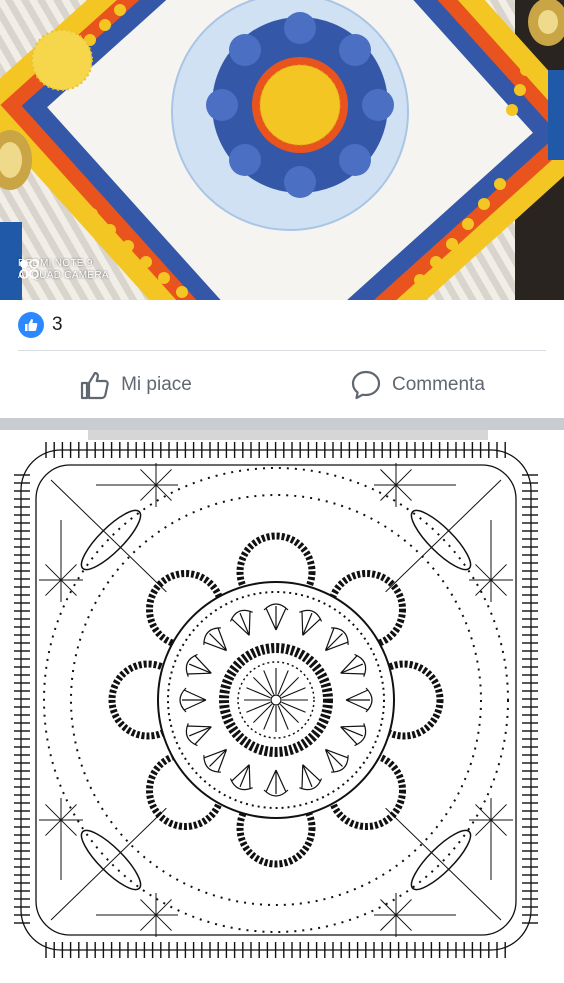 The height and width of the screenshot is (983, 564). I want to click on thumbs-up-icon, so click(94, 385).